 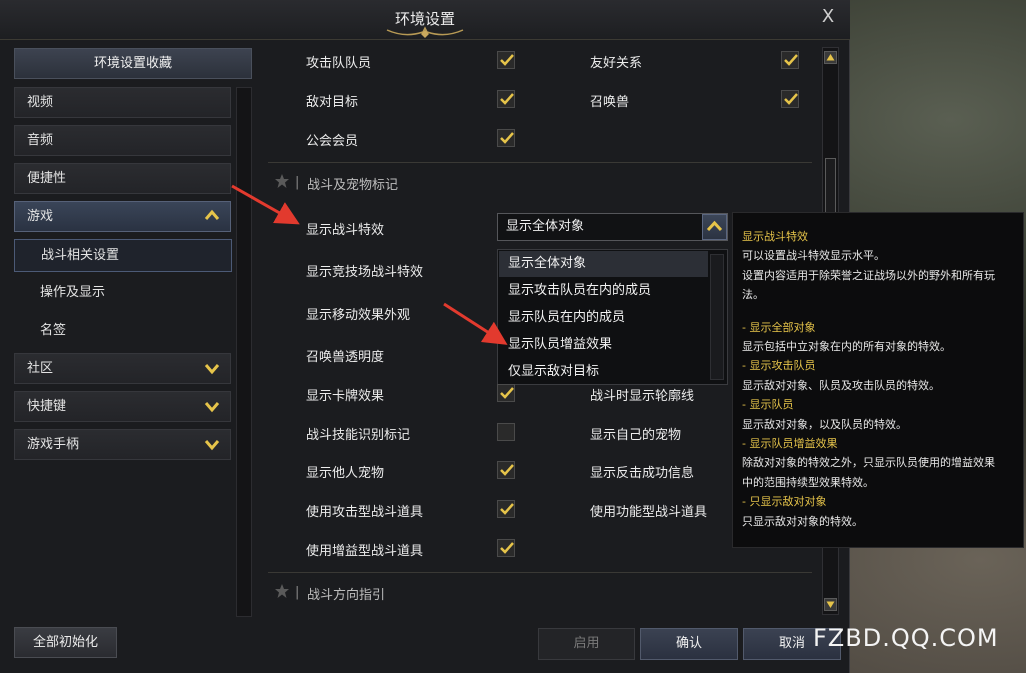 I want to click on sidebar-subitem-nameplate: 名签, so click(x=123, y=331).